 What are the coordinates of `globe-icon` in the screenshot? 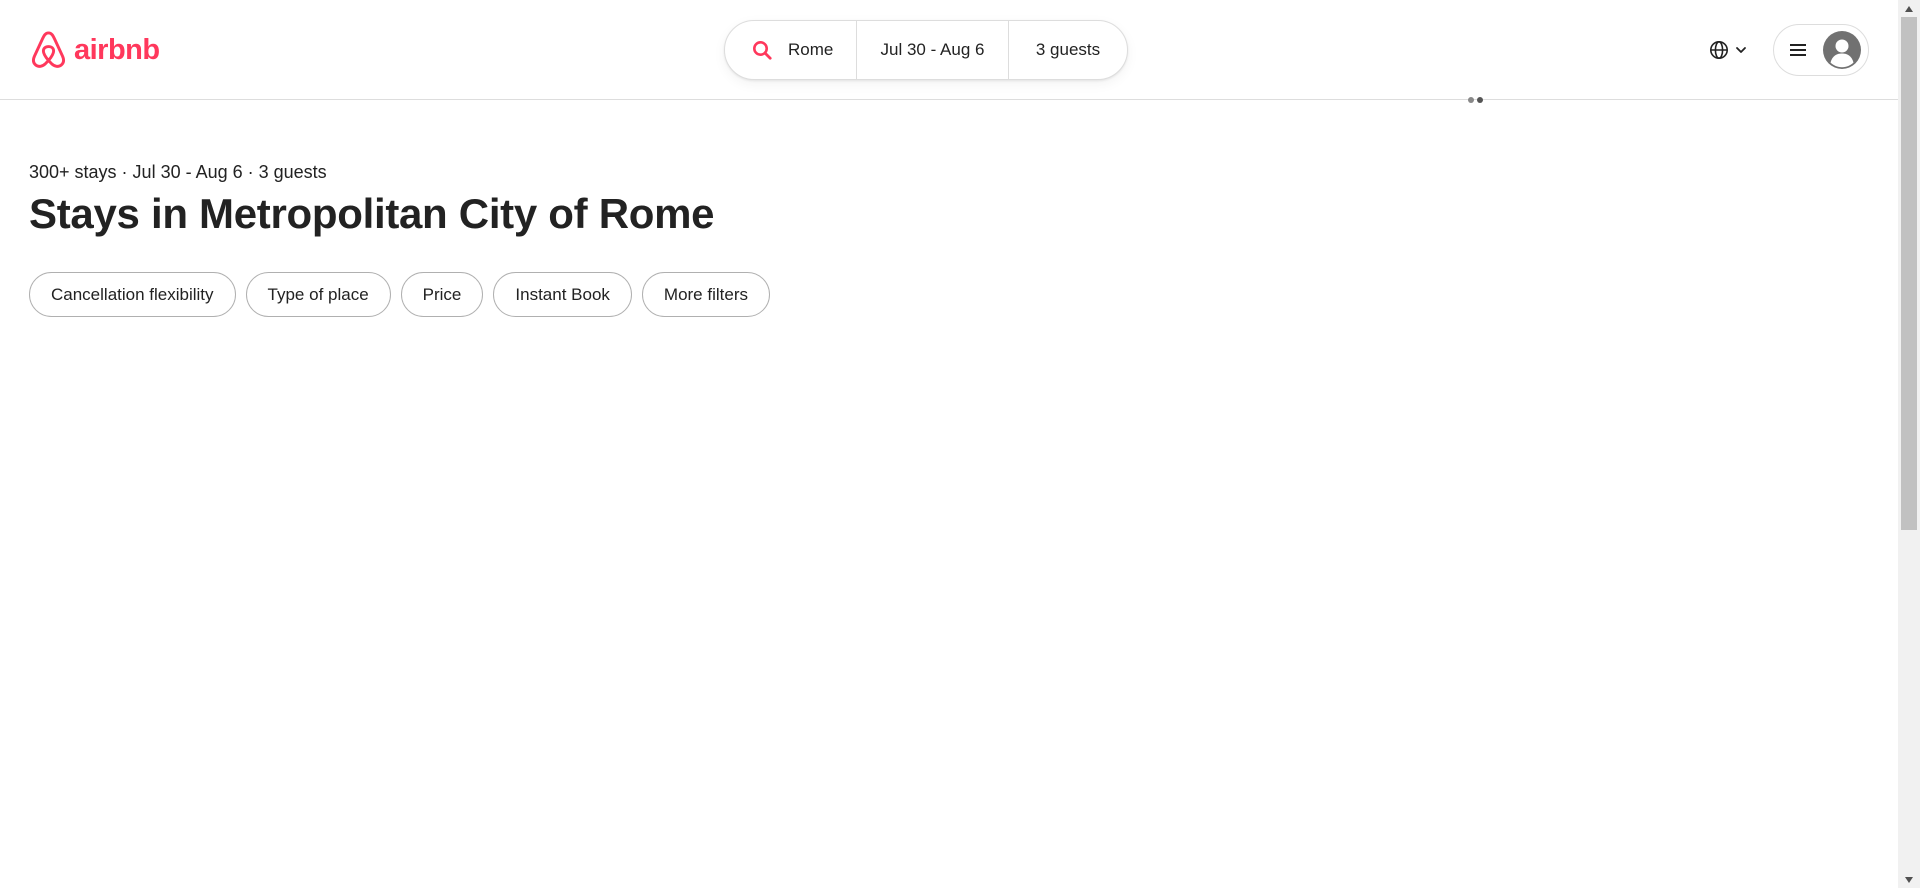 It's located at (1719, 50).